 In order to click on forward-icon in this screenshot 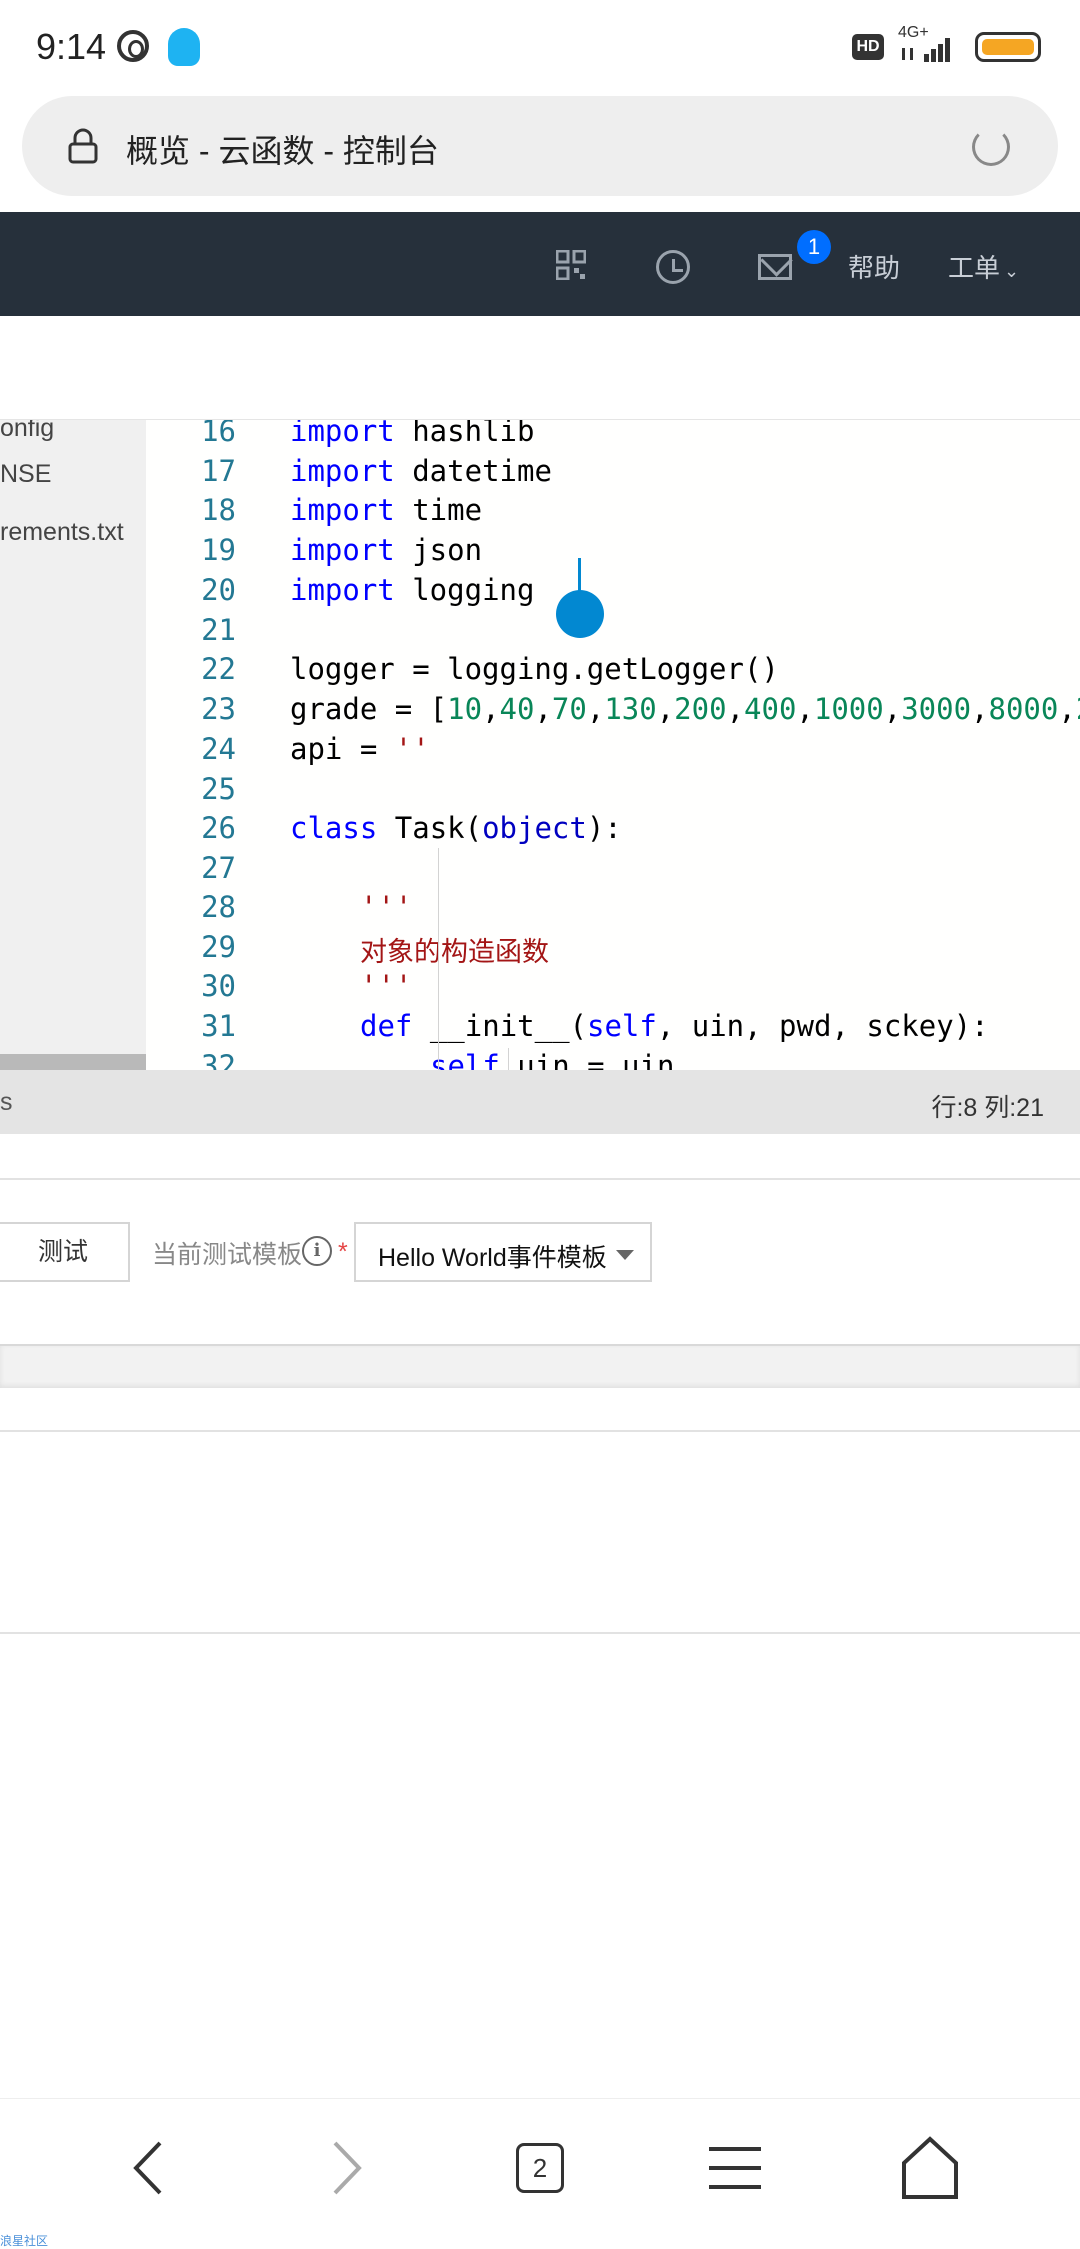, I will do `click(345, 2168)`.